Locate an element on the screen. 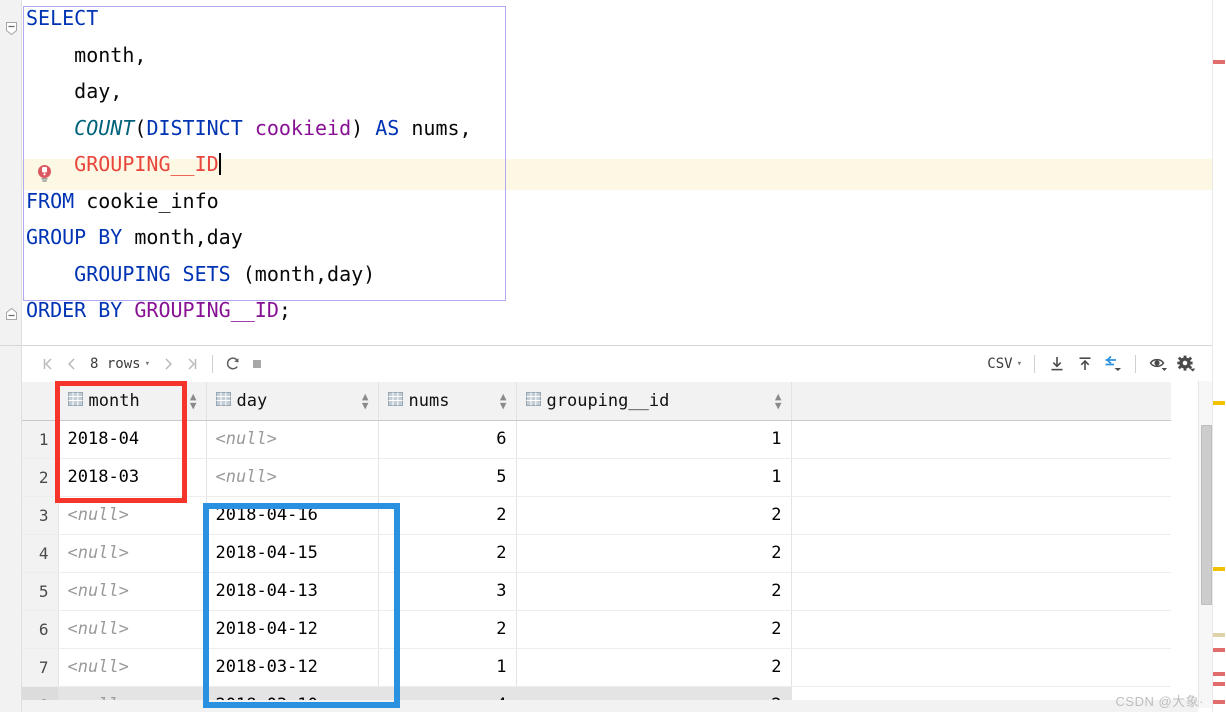  code-line-1: SELECT is located at coordinates (624, 18).